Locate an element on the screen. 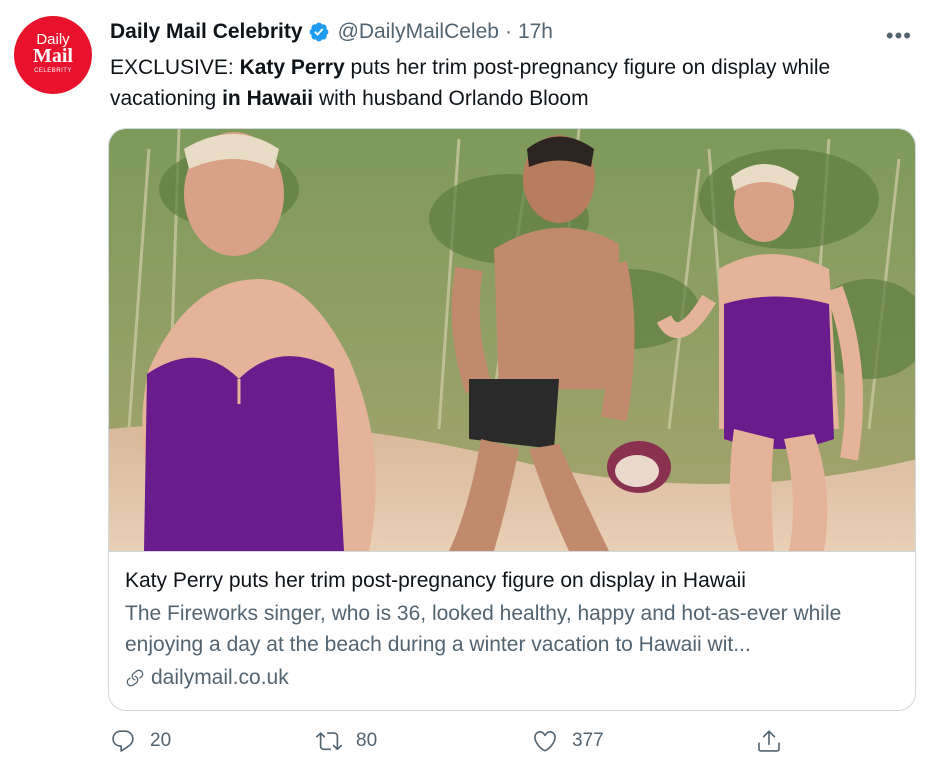 The width and height of the screenshot is (940, 768). verified-badge-icon is located at coordinates (319, 32).